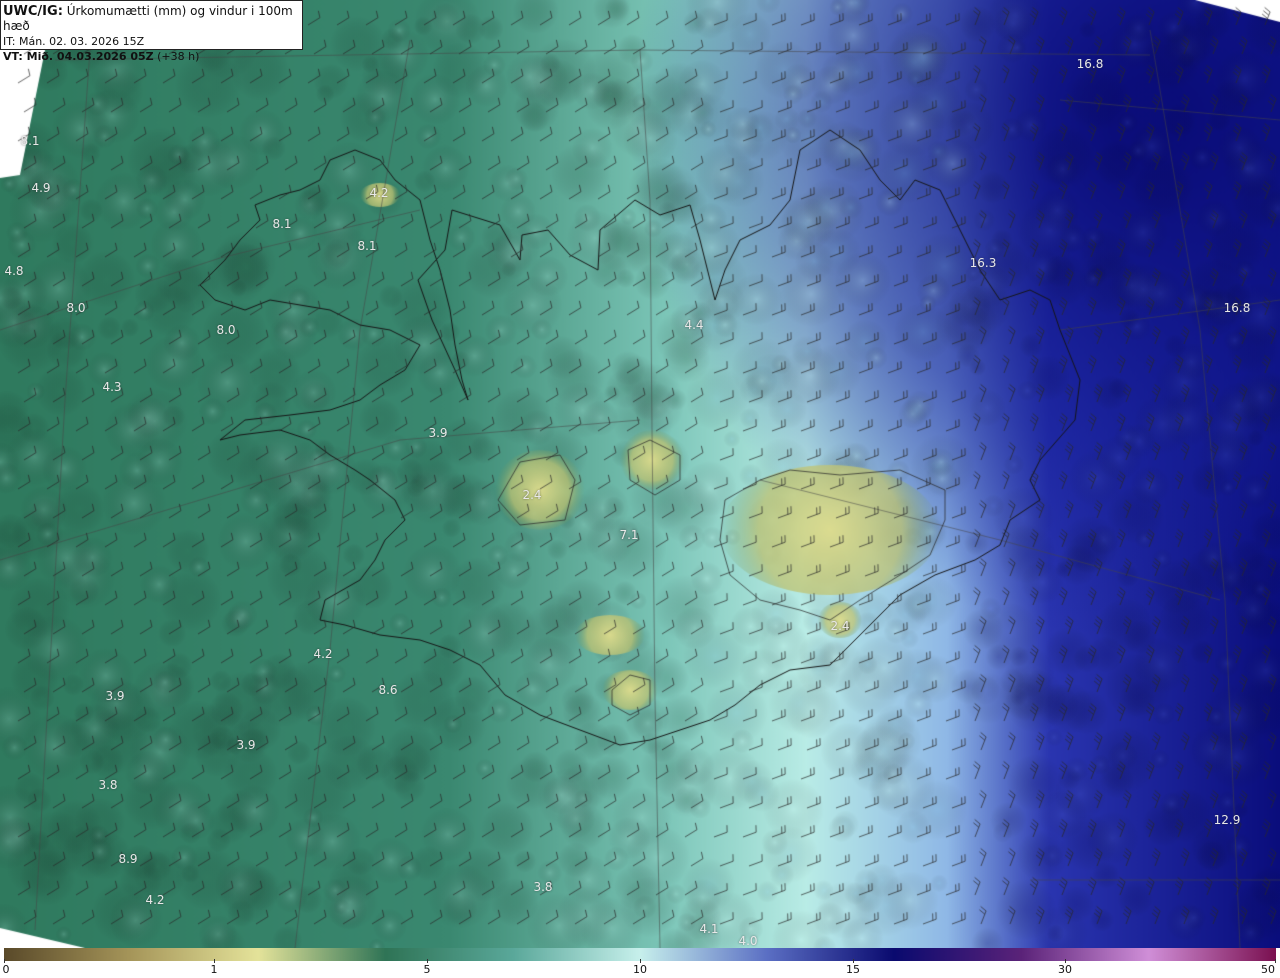  I want to click on colorbar-label: 1, so click(214, 969).